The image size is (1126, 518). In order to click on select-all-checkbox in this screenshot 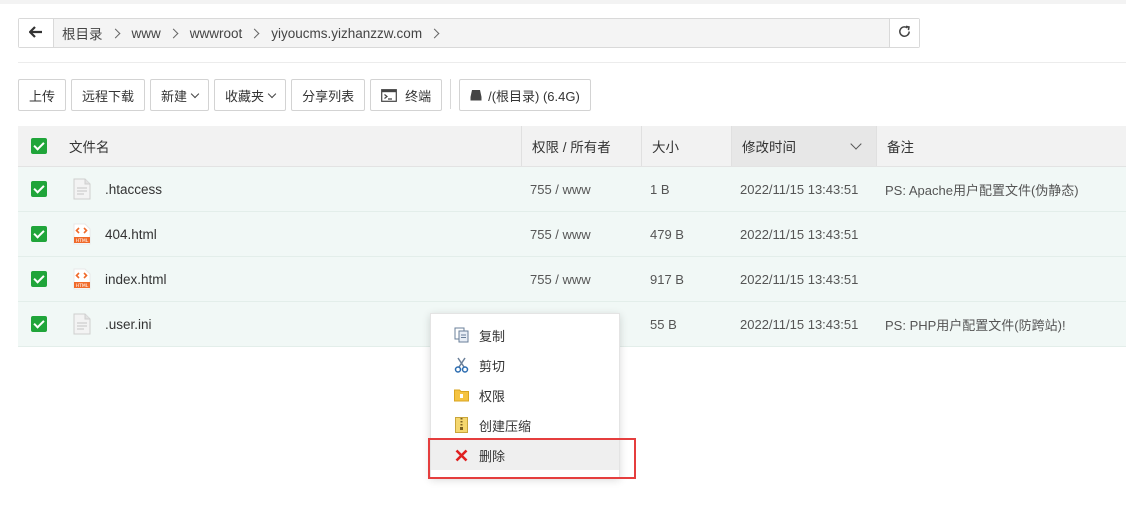, I will do `click(39, 146)`.